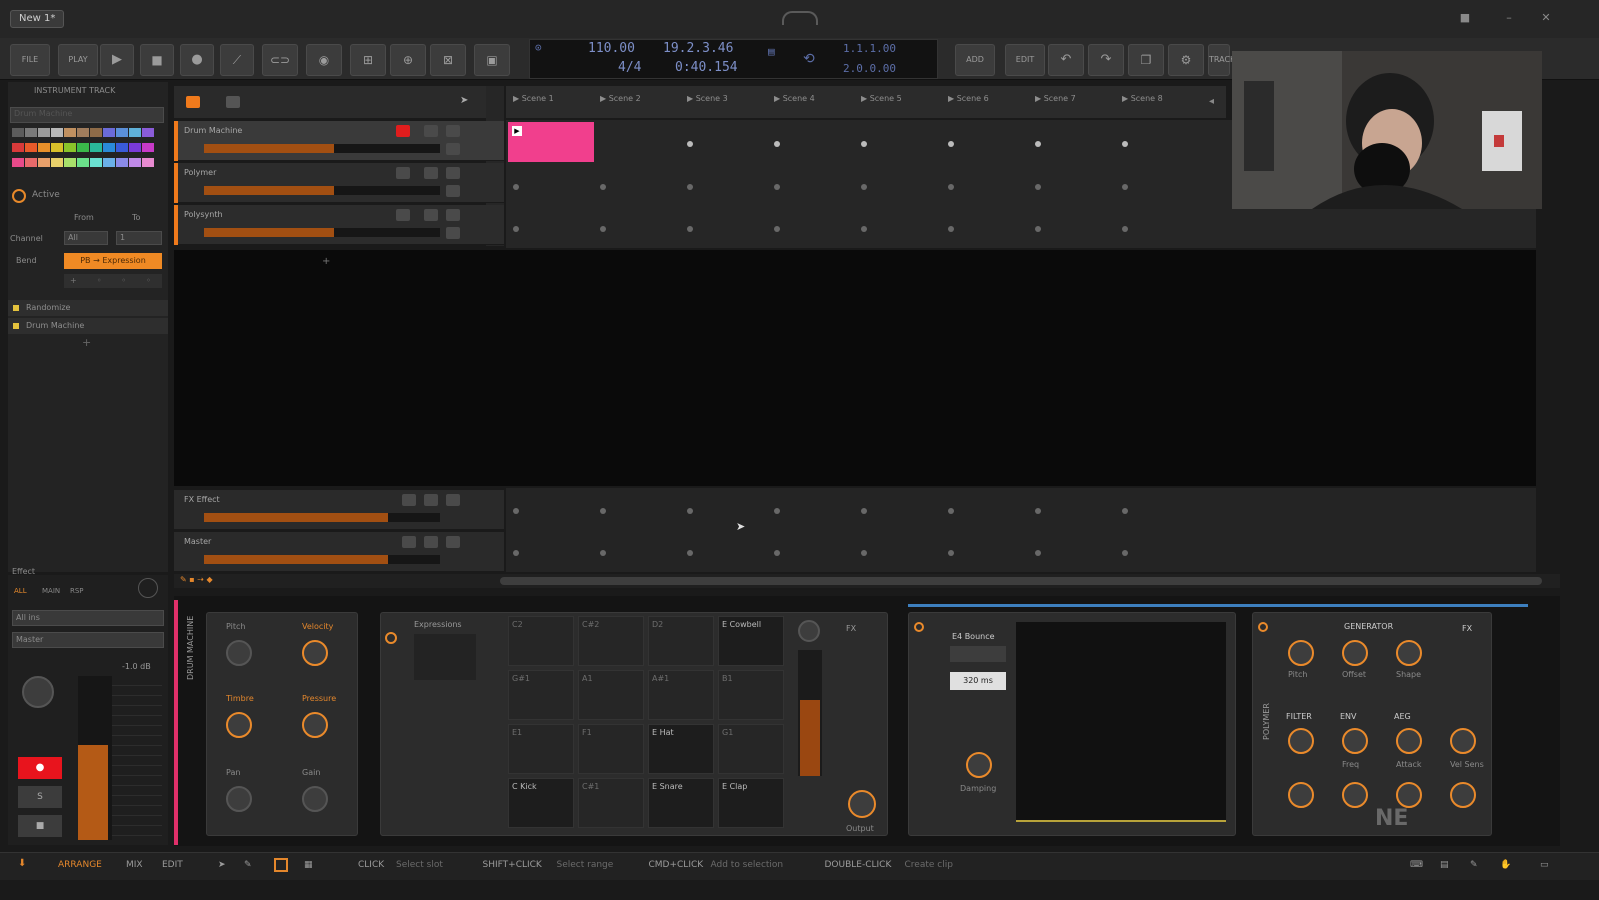  I want to click on scene-launch-button: ▶ Scene 7, so click(1055, 98).